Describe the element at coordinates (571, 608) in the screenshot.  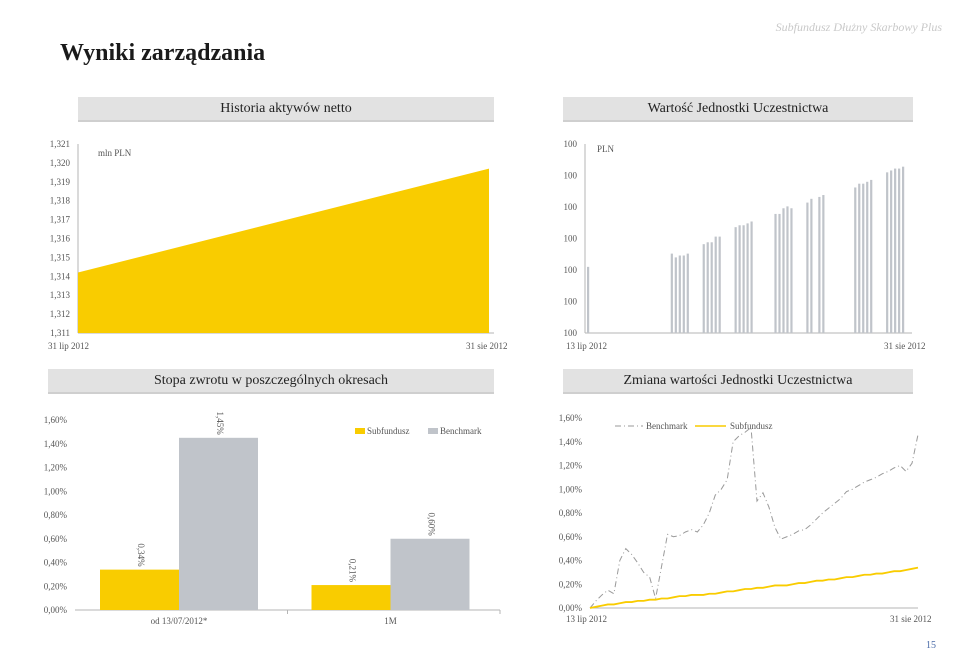
I see `change-y-tick-label: 0,00%` at that location.